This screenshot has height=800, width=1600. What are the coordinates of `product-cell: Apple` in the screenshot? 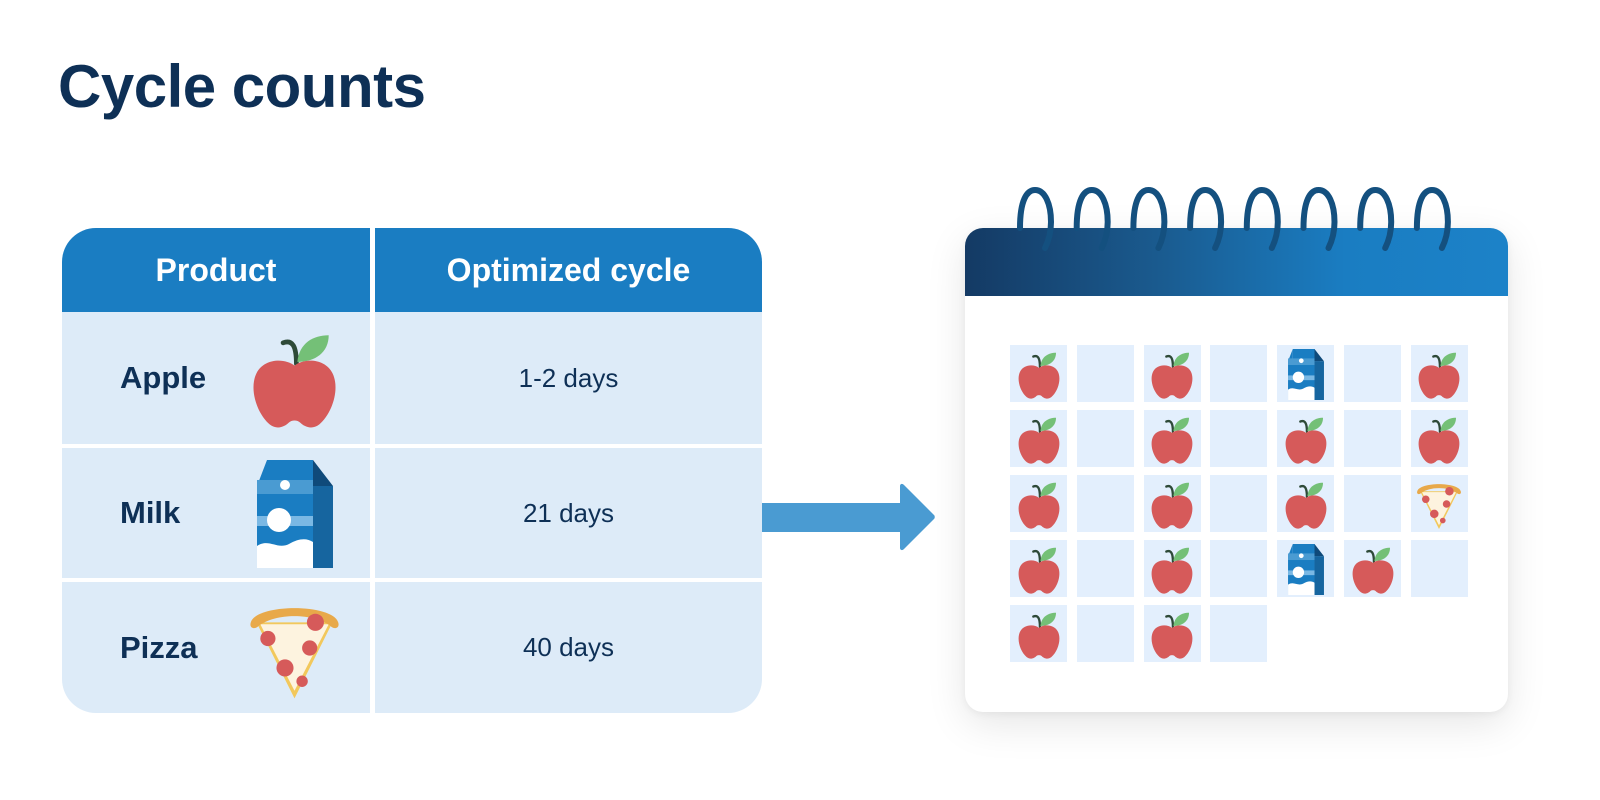 It's located at (216, 378).